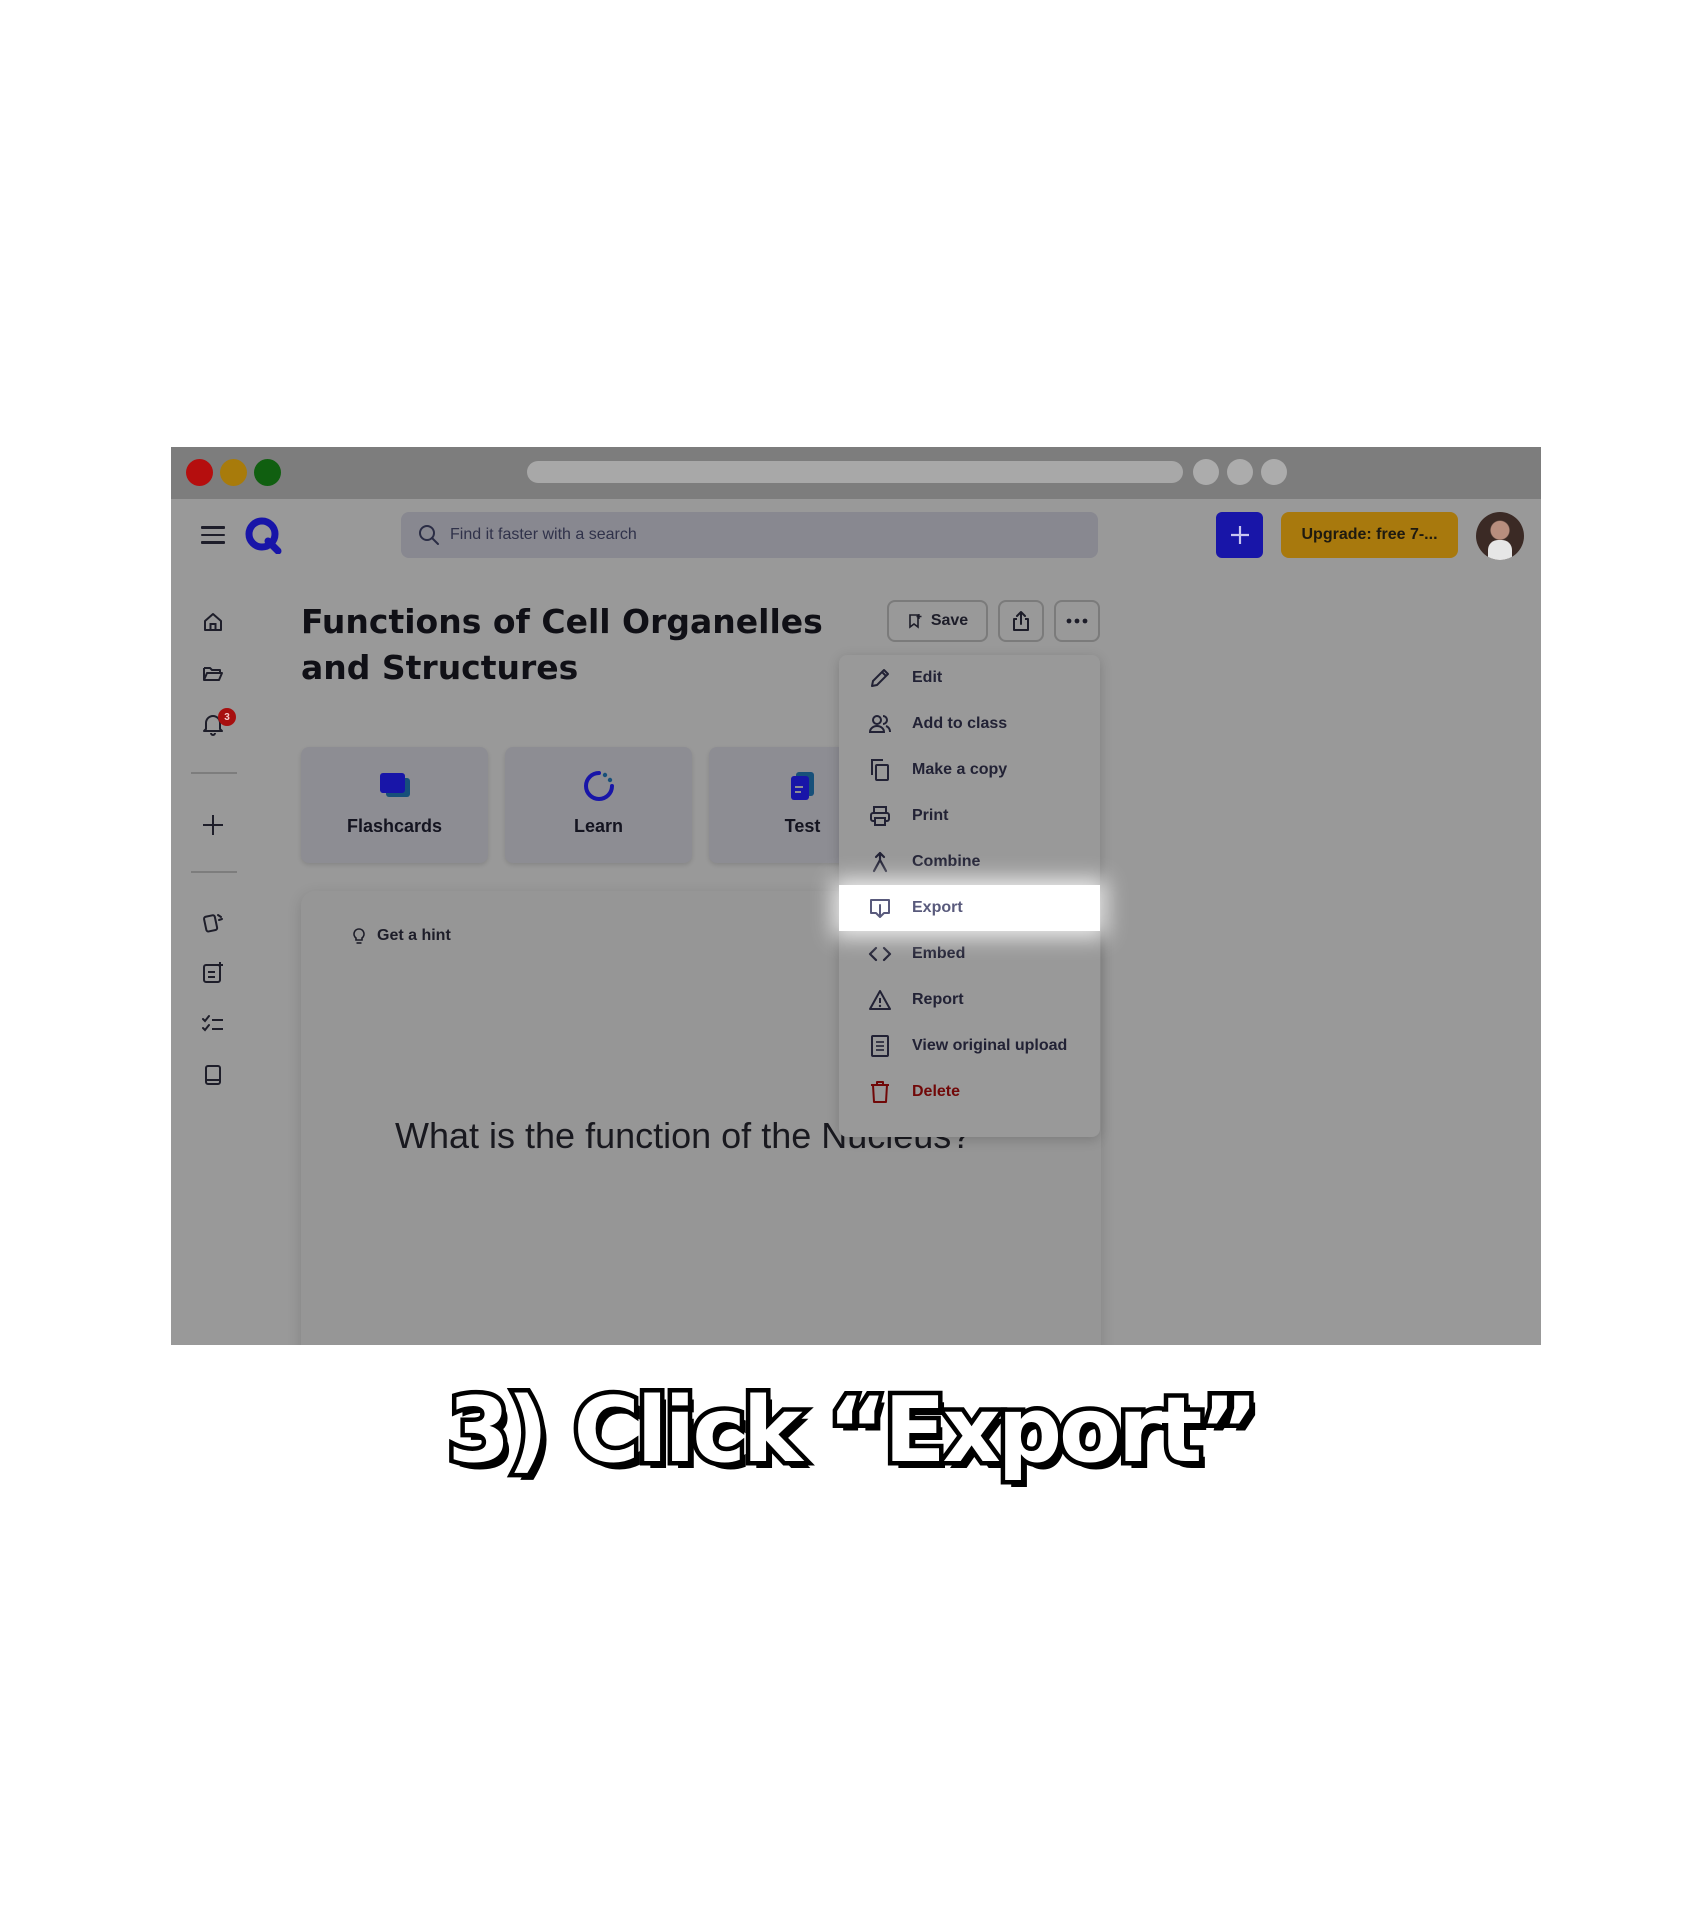 This screenshot has height=1920, width=1703. What do you see at coordinates (969, 1000) in the screenshot?
I see `menu-item-report: Report` at bounding box center [969, 1000].